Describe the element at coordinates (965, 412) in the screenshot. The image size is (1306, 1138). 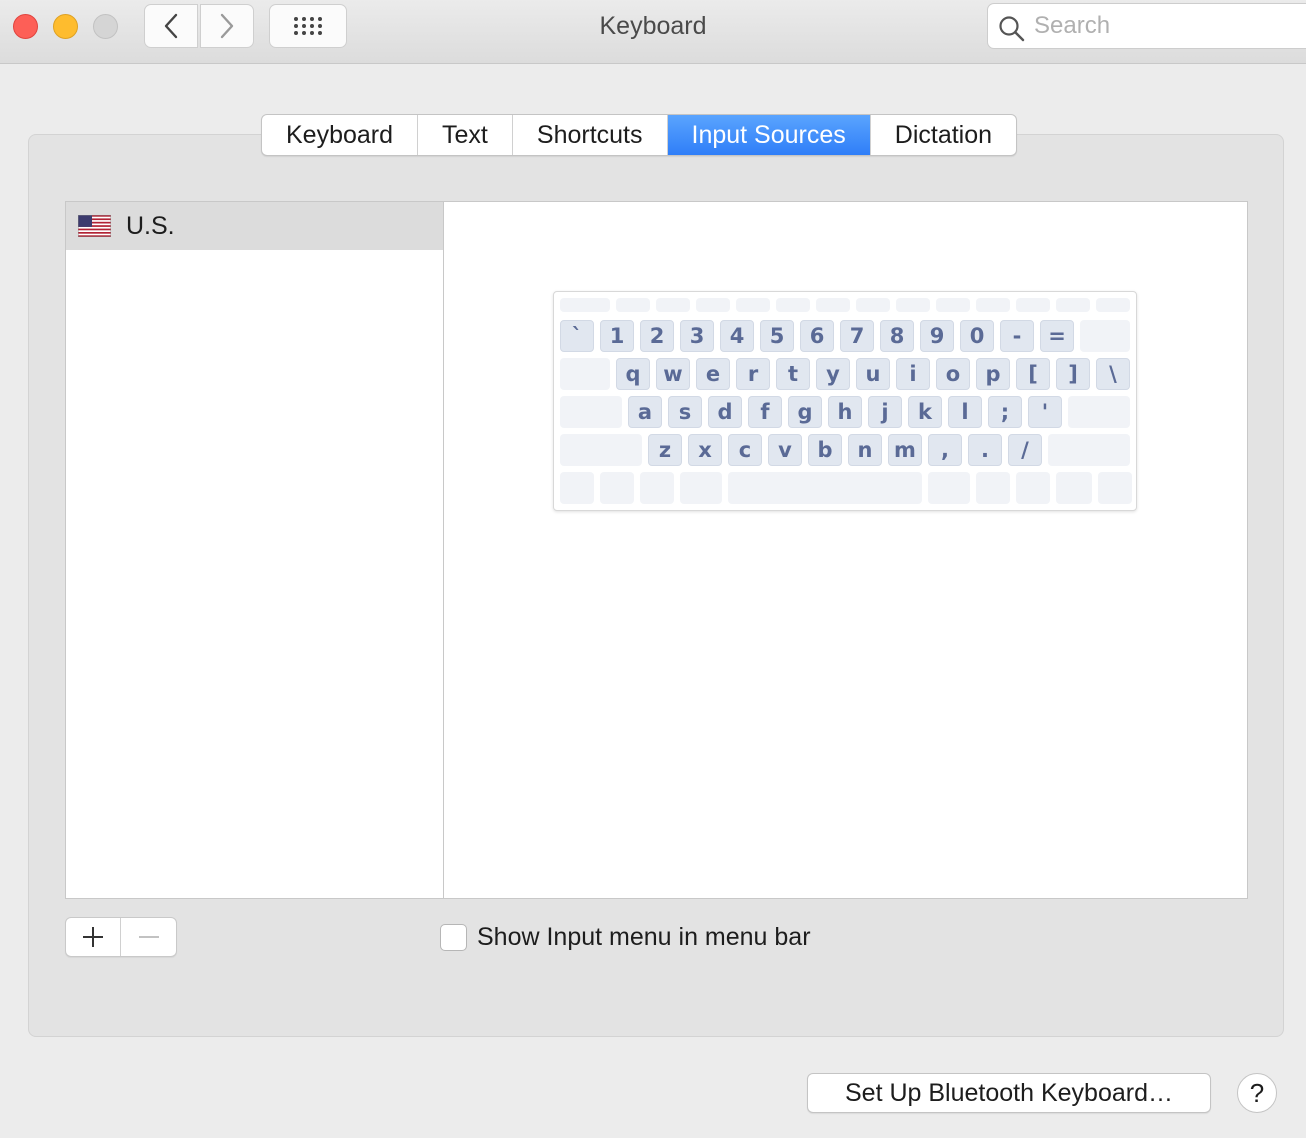
I see `key-l: l` at that location.